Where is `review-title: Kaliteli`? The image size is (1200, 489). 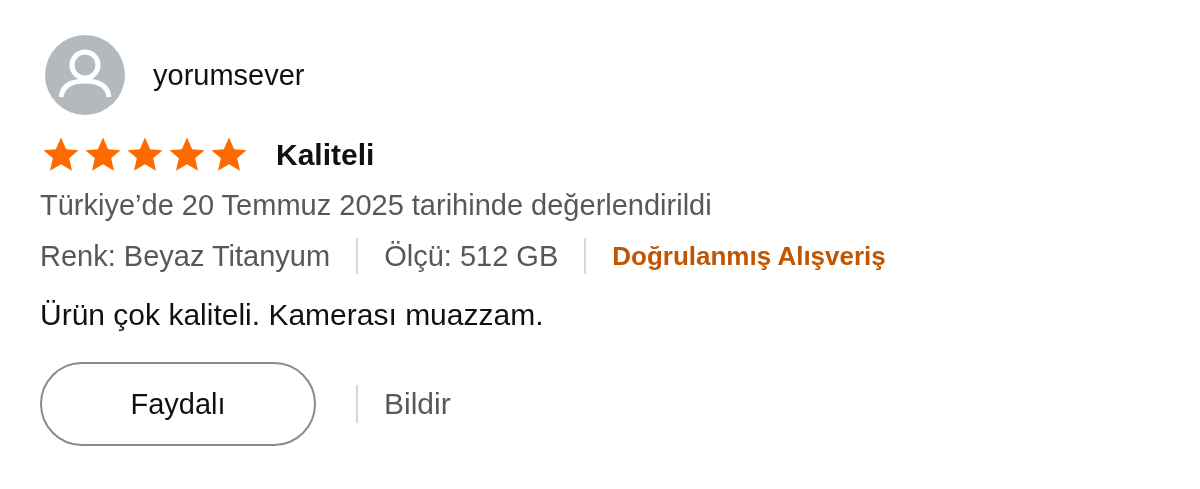
review-title: Kaliteli is located at coordinates (325, 155).